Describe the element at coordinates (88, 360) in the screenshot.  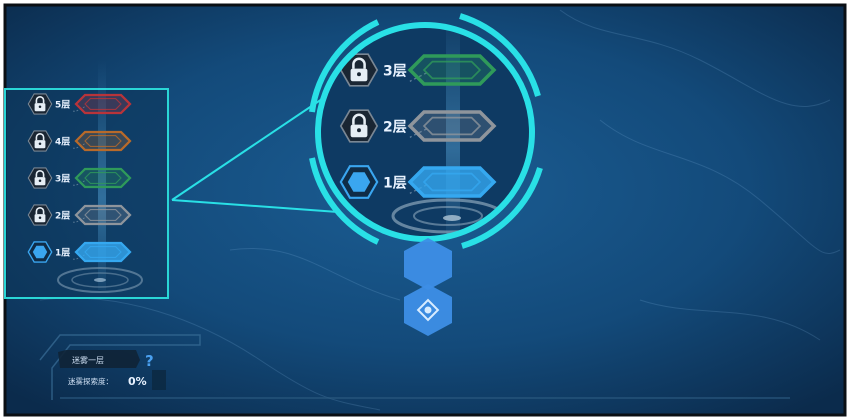
I see `floor-name: 迷雾一层` at that location.